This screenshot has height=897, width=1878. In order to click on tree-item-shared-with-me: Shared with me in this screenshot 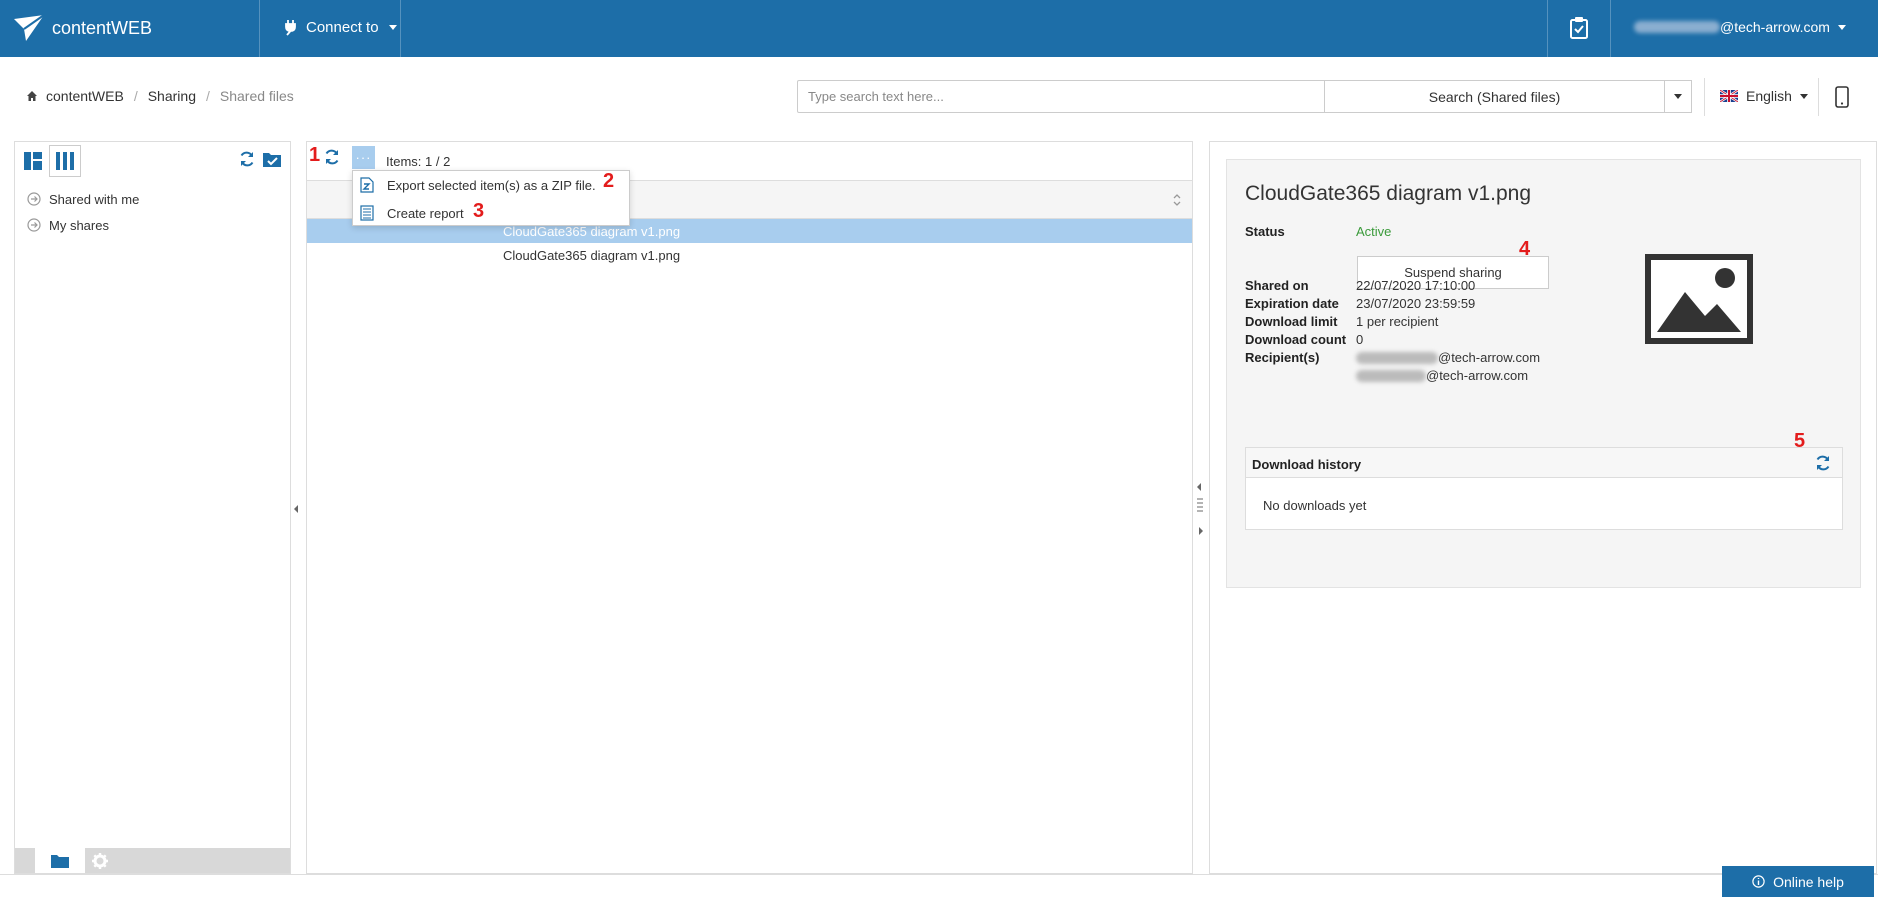, I will do `click(83, 199)`.